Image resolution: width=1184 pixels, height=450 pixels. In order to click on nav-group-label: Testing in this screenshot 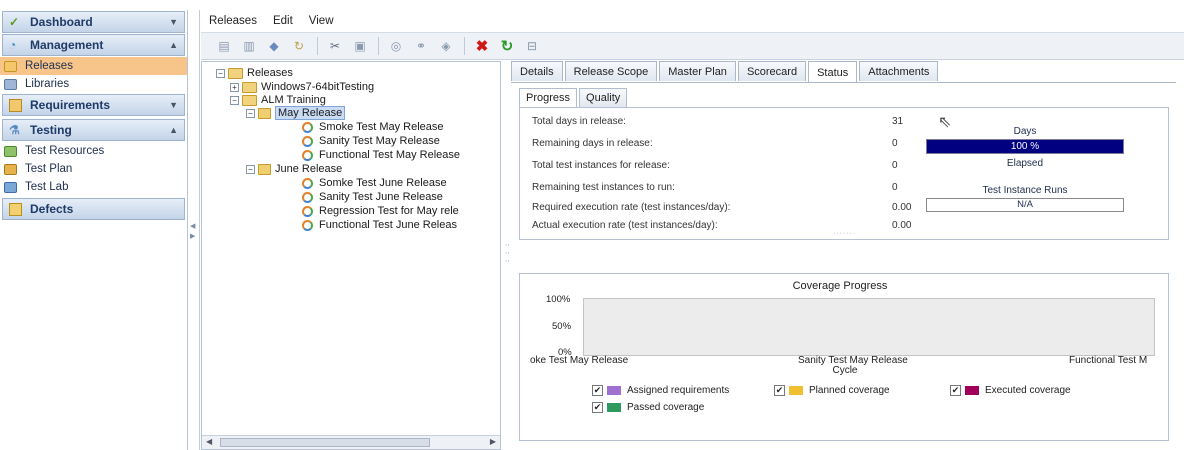, I will do `click(51, 130)`.